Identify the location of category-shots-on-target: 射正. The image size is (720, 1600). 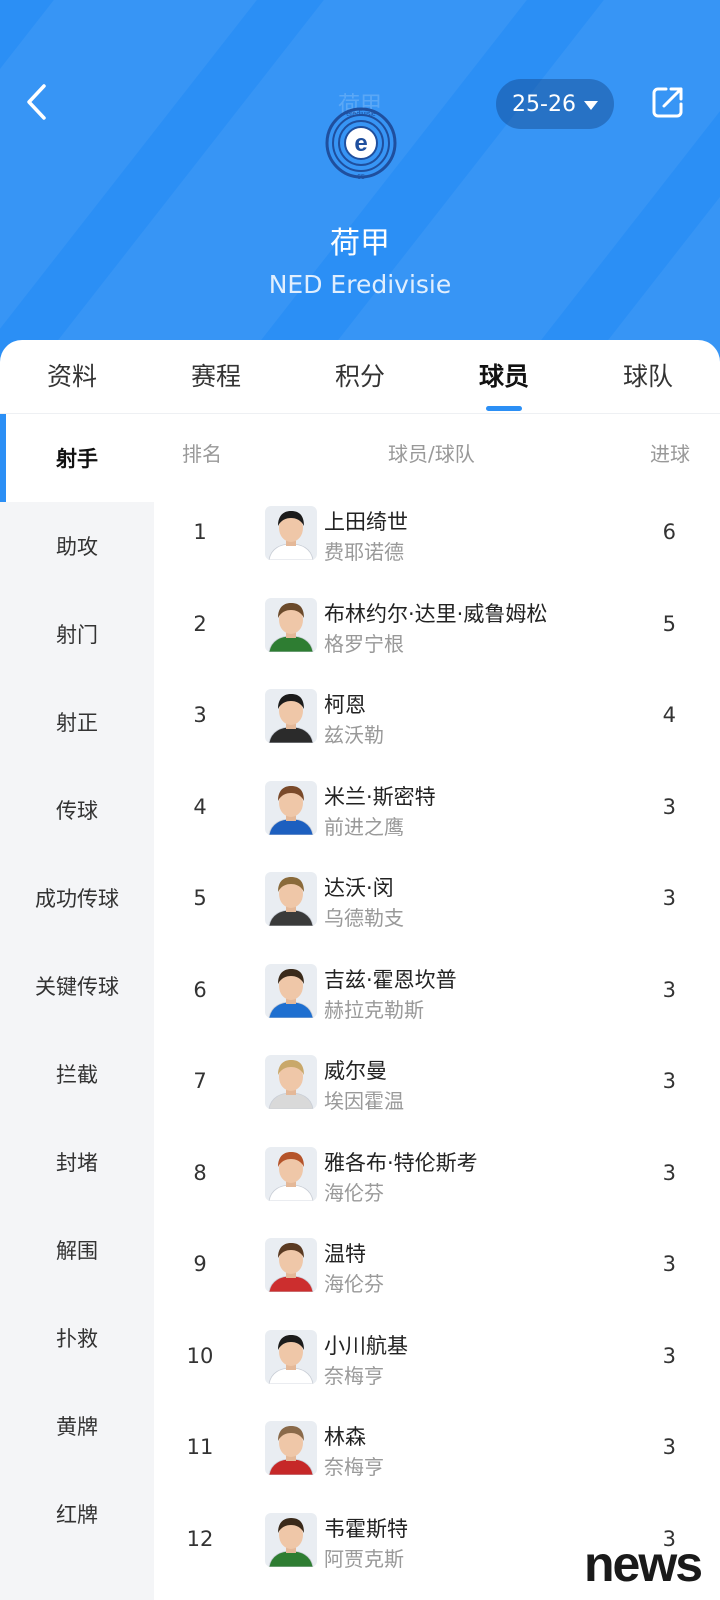
(77, 722).